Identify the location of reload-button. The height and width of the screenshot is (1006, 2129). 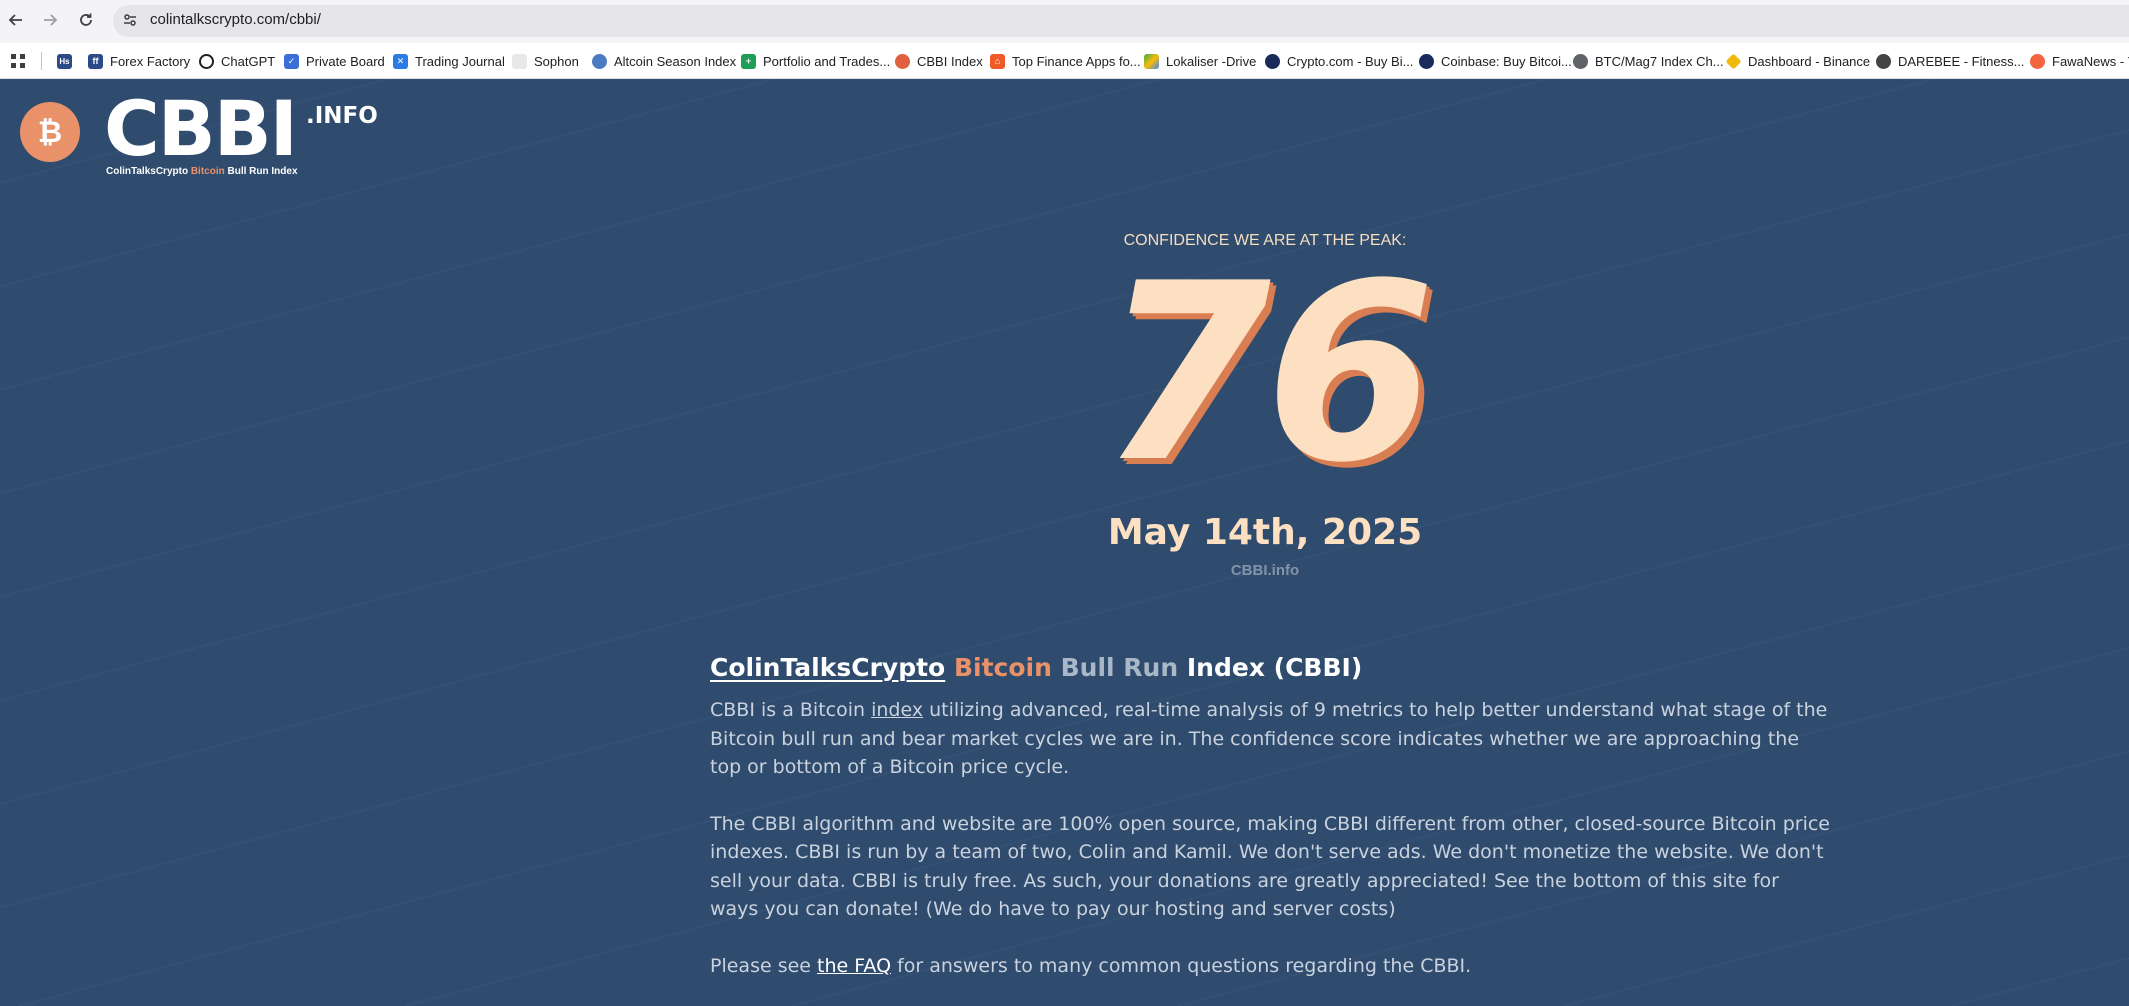
(86, 20).